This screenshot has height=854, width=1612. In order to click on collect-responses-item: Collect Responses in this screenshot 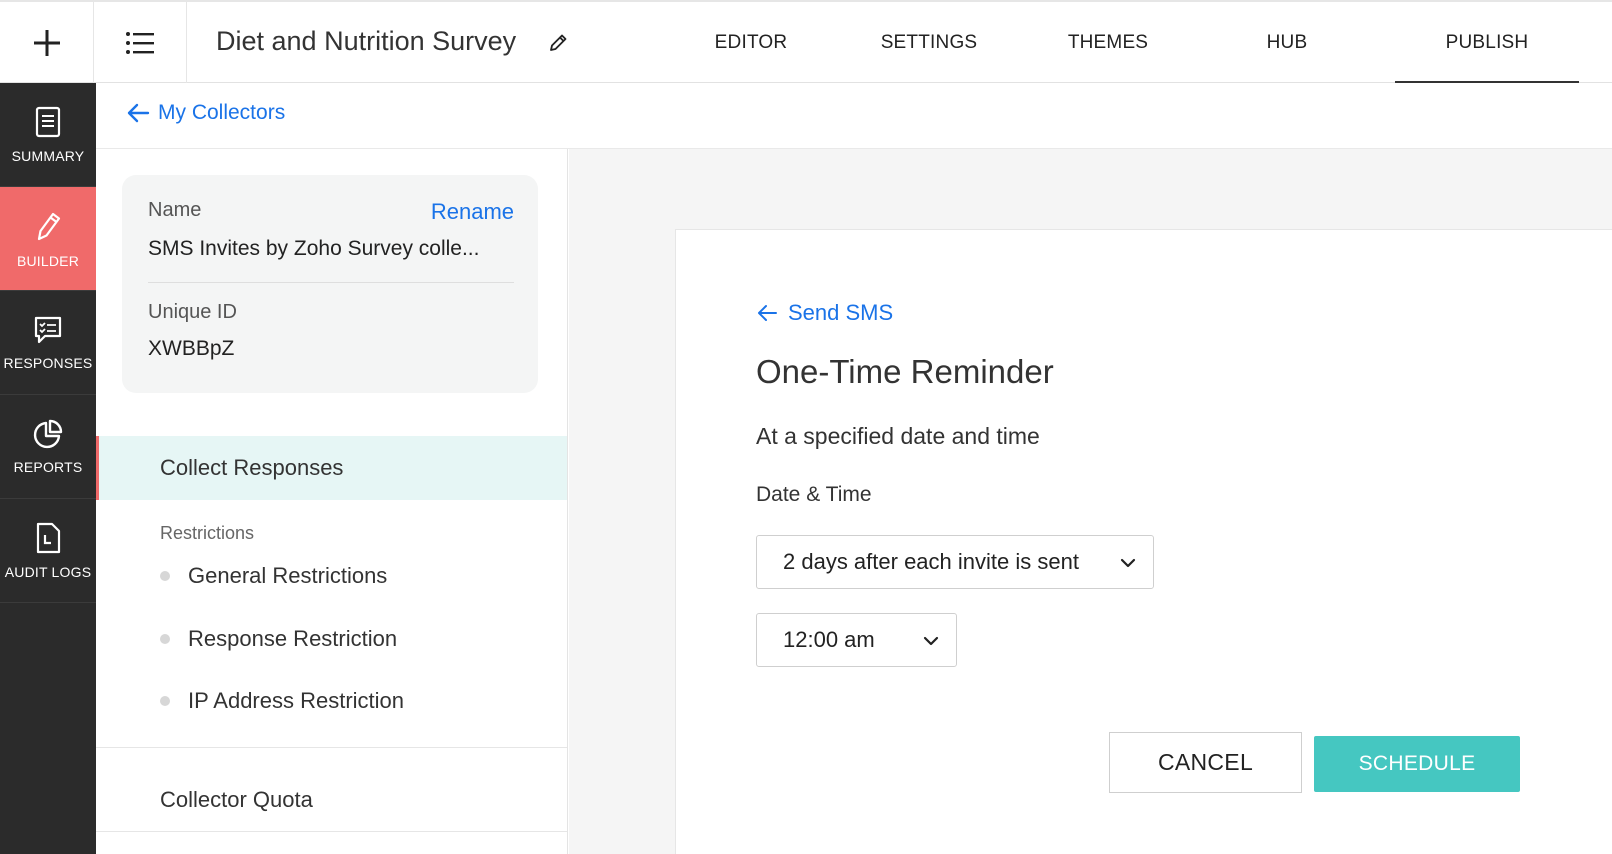, I will do `click(331, 468)`.